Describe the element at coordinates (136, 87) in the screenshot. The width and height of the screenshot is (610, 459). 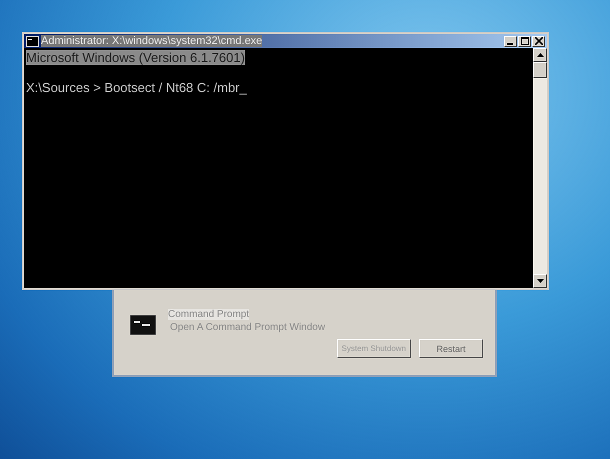
I see `console-line: X:\Sources > Bootsect / Nt68 C: /mbr_` at that location.